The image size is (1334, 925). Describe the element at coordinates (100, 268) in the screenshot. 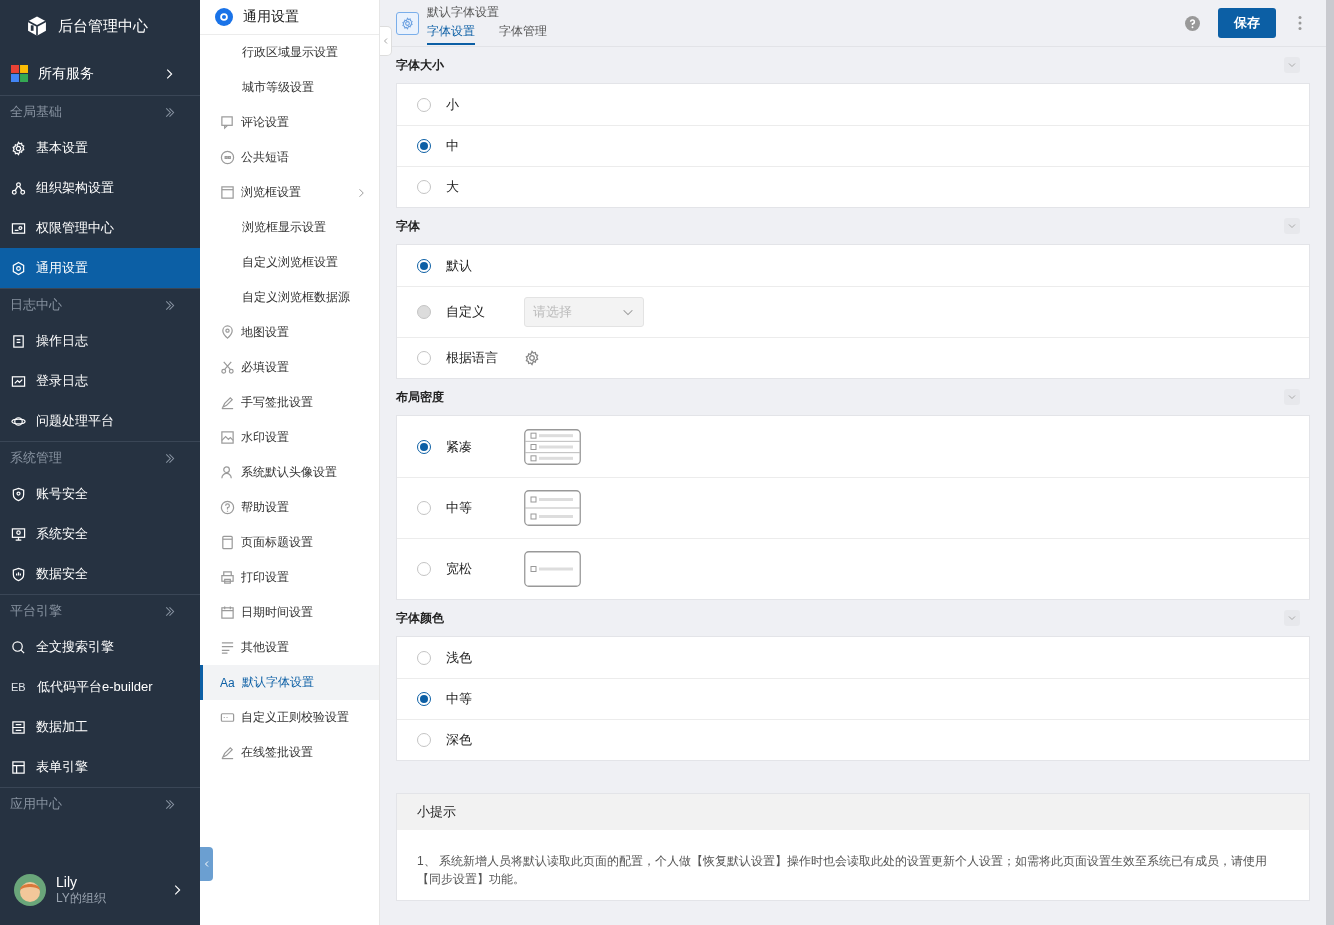

I see `sidebar-item: 通用设置` at that location.